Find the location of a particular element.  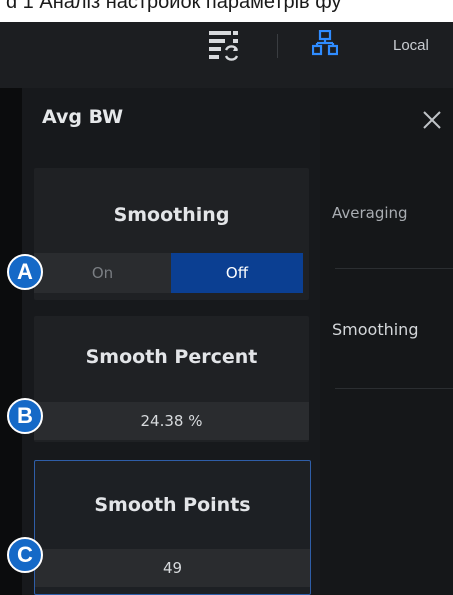

smoothing-toggle: On Off is located at coordinates (168, 273).